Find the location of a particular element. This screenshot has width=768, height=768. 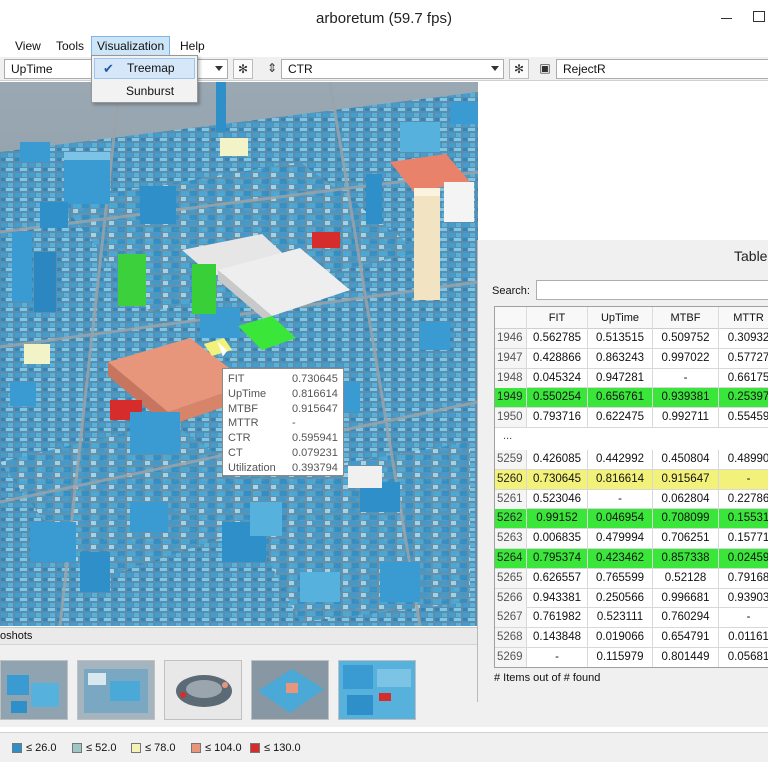

header-uptime: UpTime is located at coordinates (620, 318).